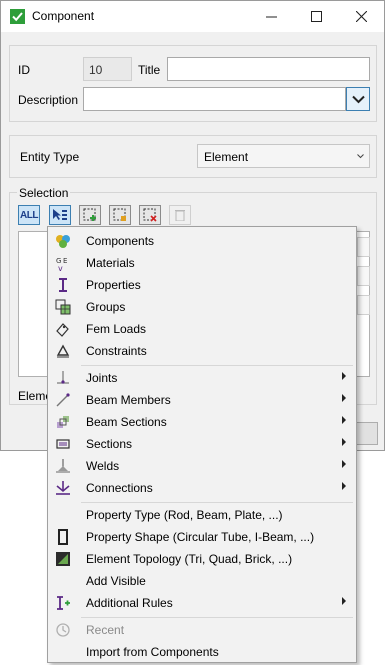 The height and width of the screenshot is (665, 386). What do you see at coordinates (63, 603) in the screenshot?
I see `additional-rules-icon` at bounding box center [63, 603].